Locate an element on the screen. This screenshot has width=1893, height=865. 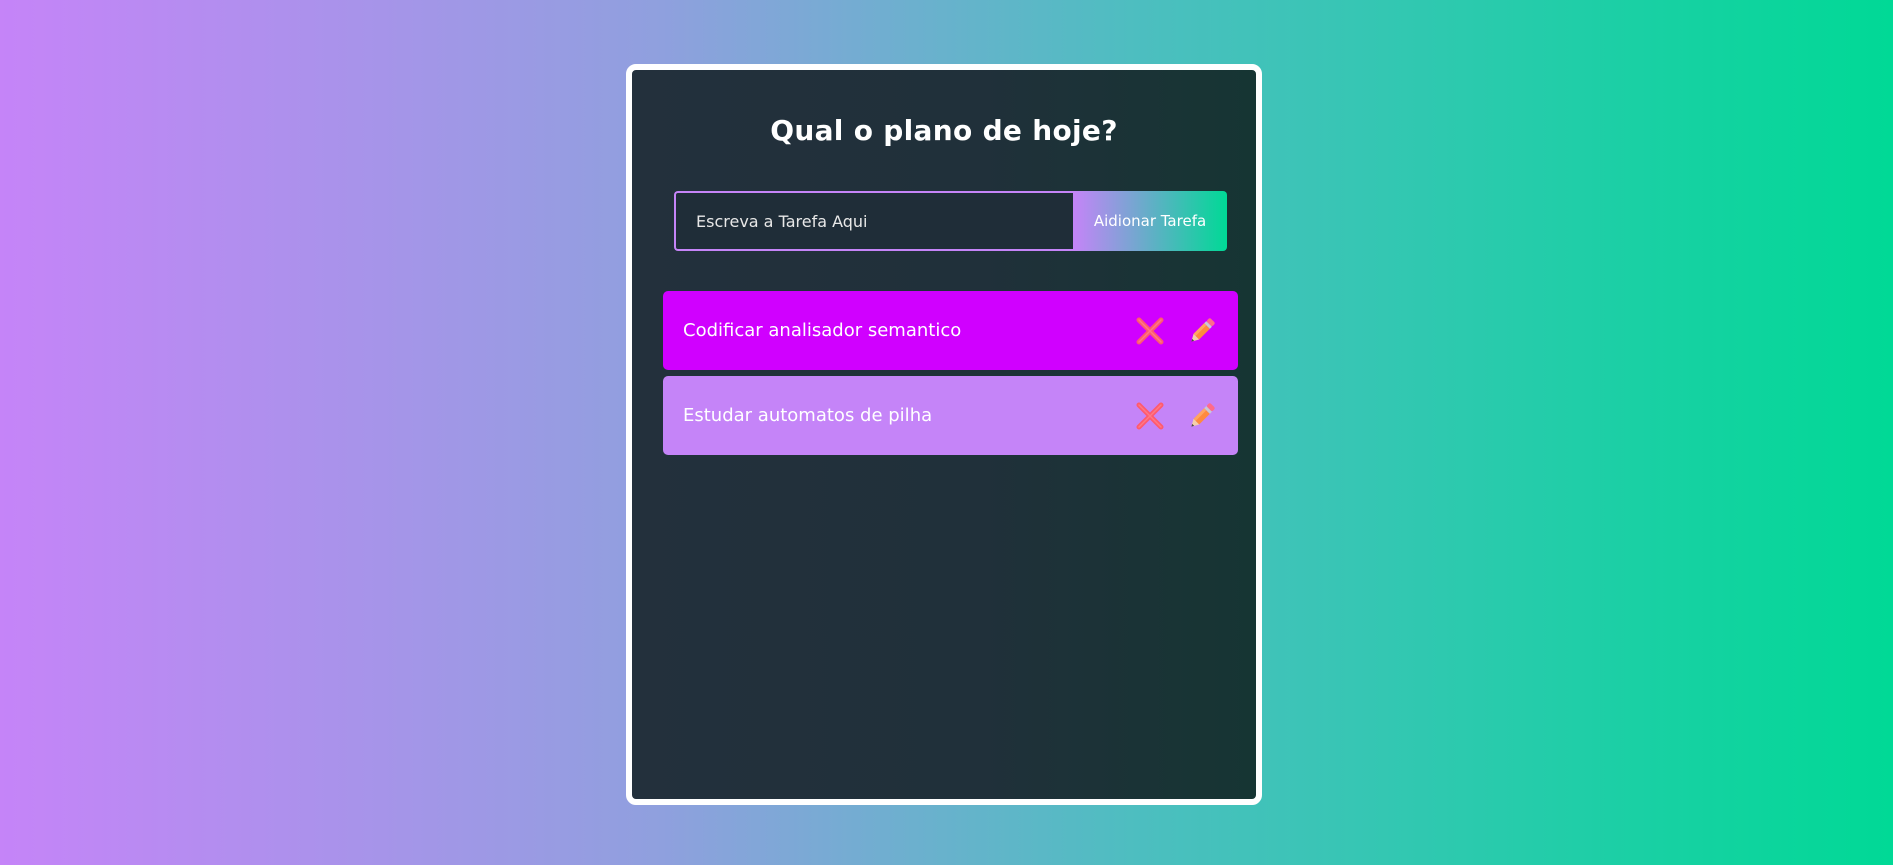
page-title: Qual o plano de hoje? is located at coordinates (944, 130).